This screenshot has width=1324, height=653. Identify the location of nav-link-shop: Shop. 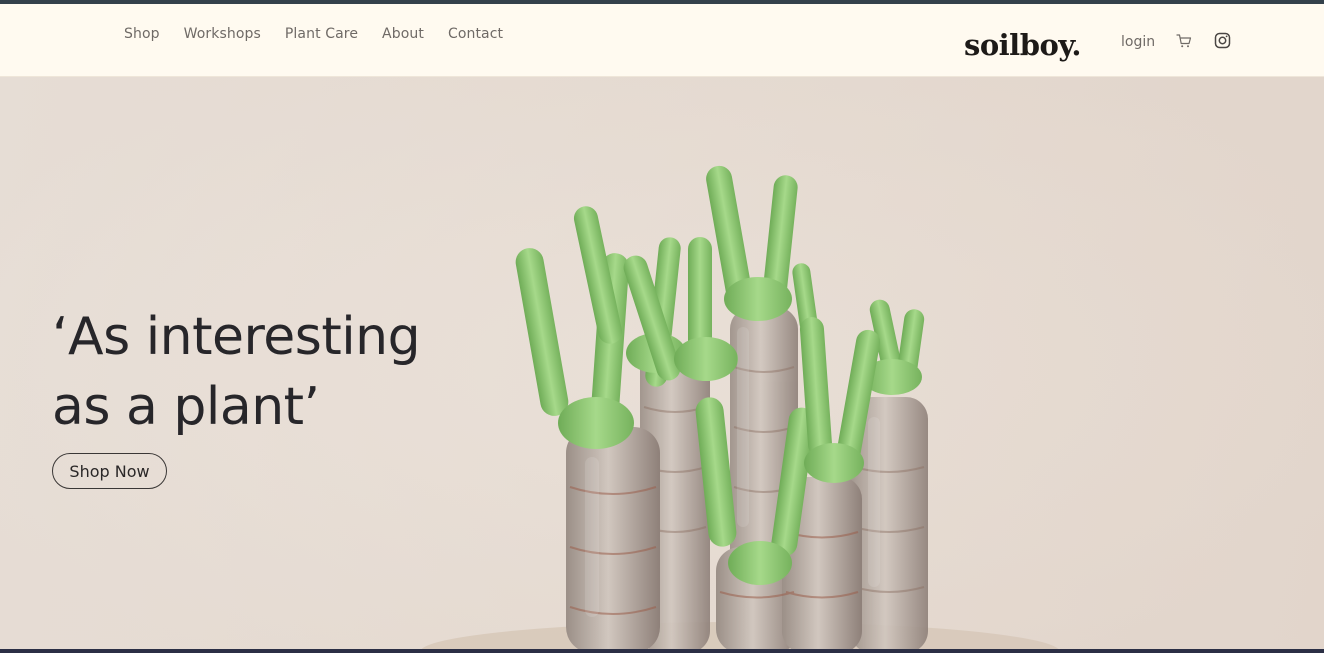
(142, 34).